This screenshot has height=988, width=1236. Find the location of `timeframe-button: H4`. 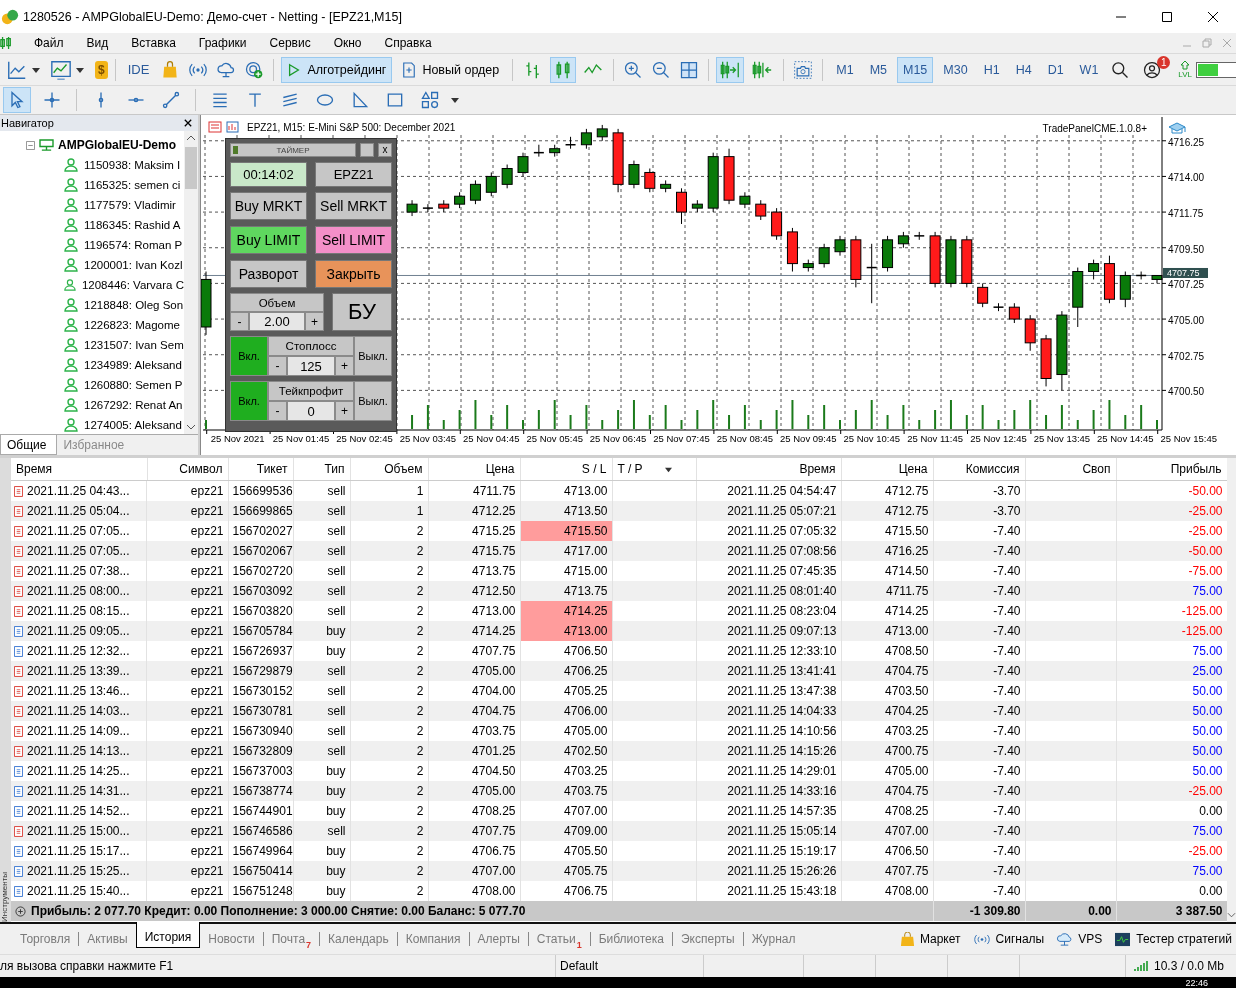

timeframe-button: H4 is located at coordinates (1023, 69).